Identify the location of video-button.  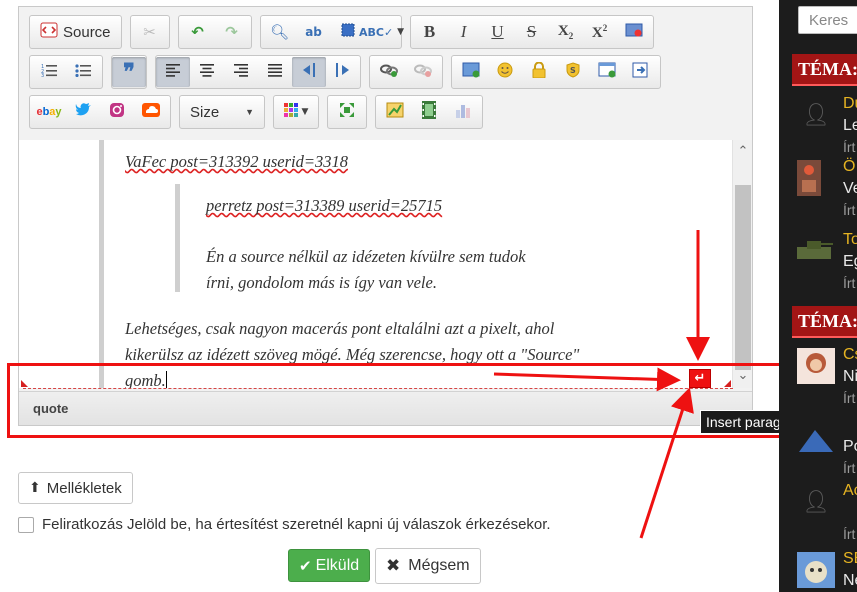
(429, 112).